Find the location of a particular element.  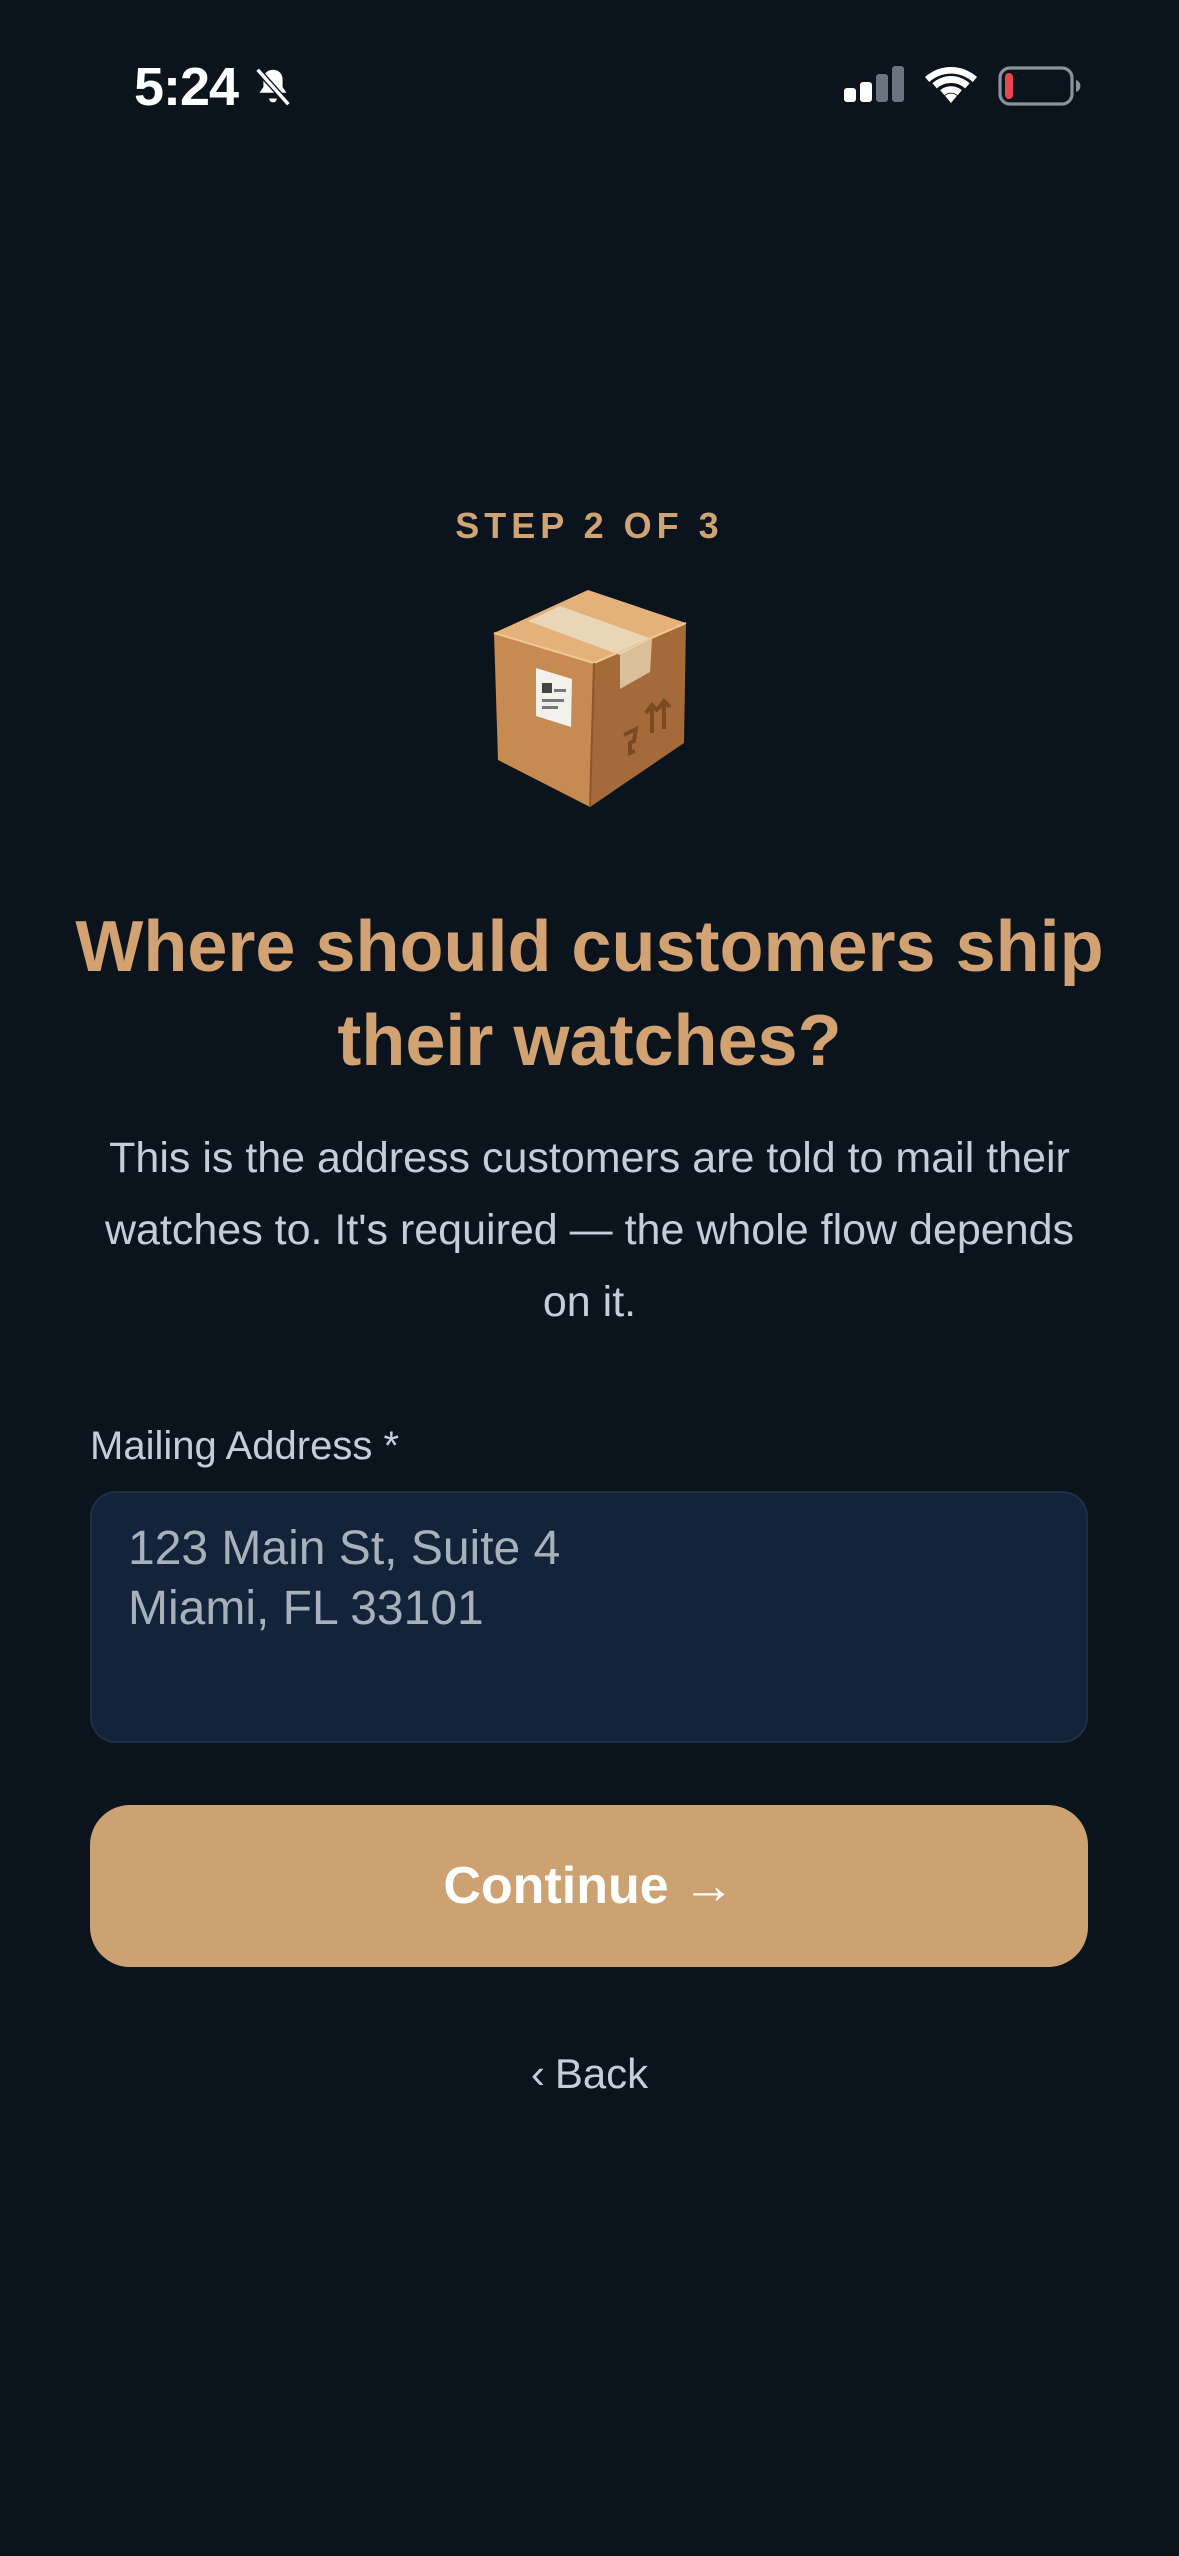

wifi-icon is located at coordinates (951, 85).